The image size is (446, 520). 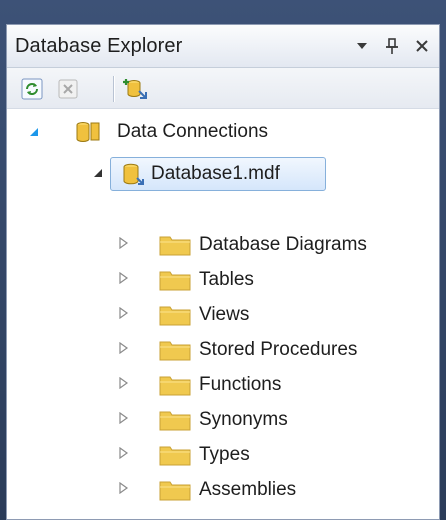 What do you see at coordinates (278, 349) in the screenshot?
I see `tree-node-label: Stored Procedures` at bounding box center [278, 349].